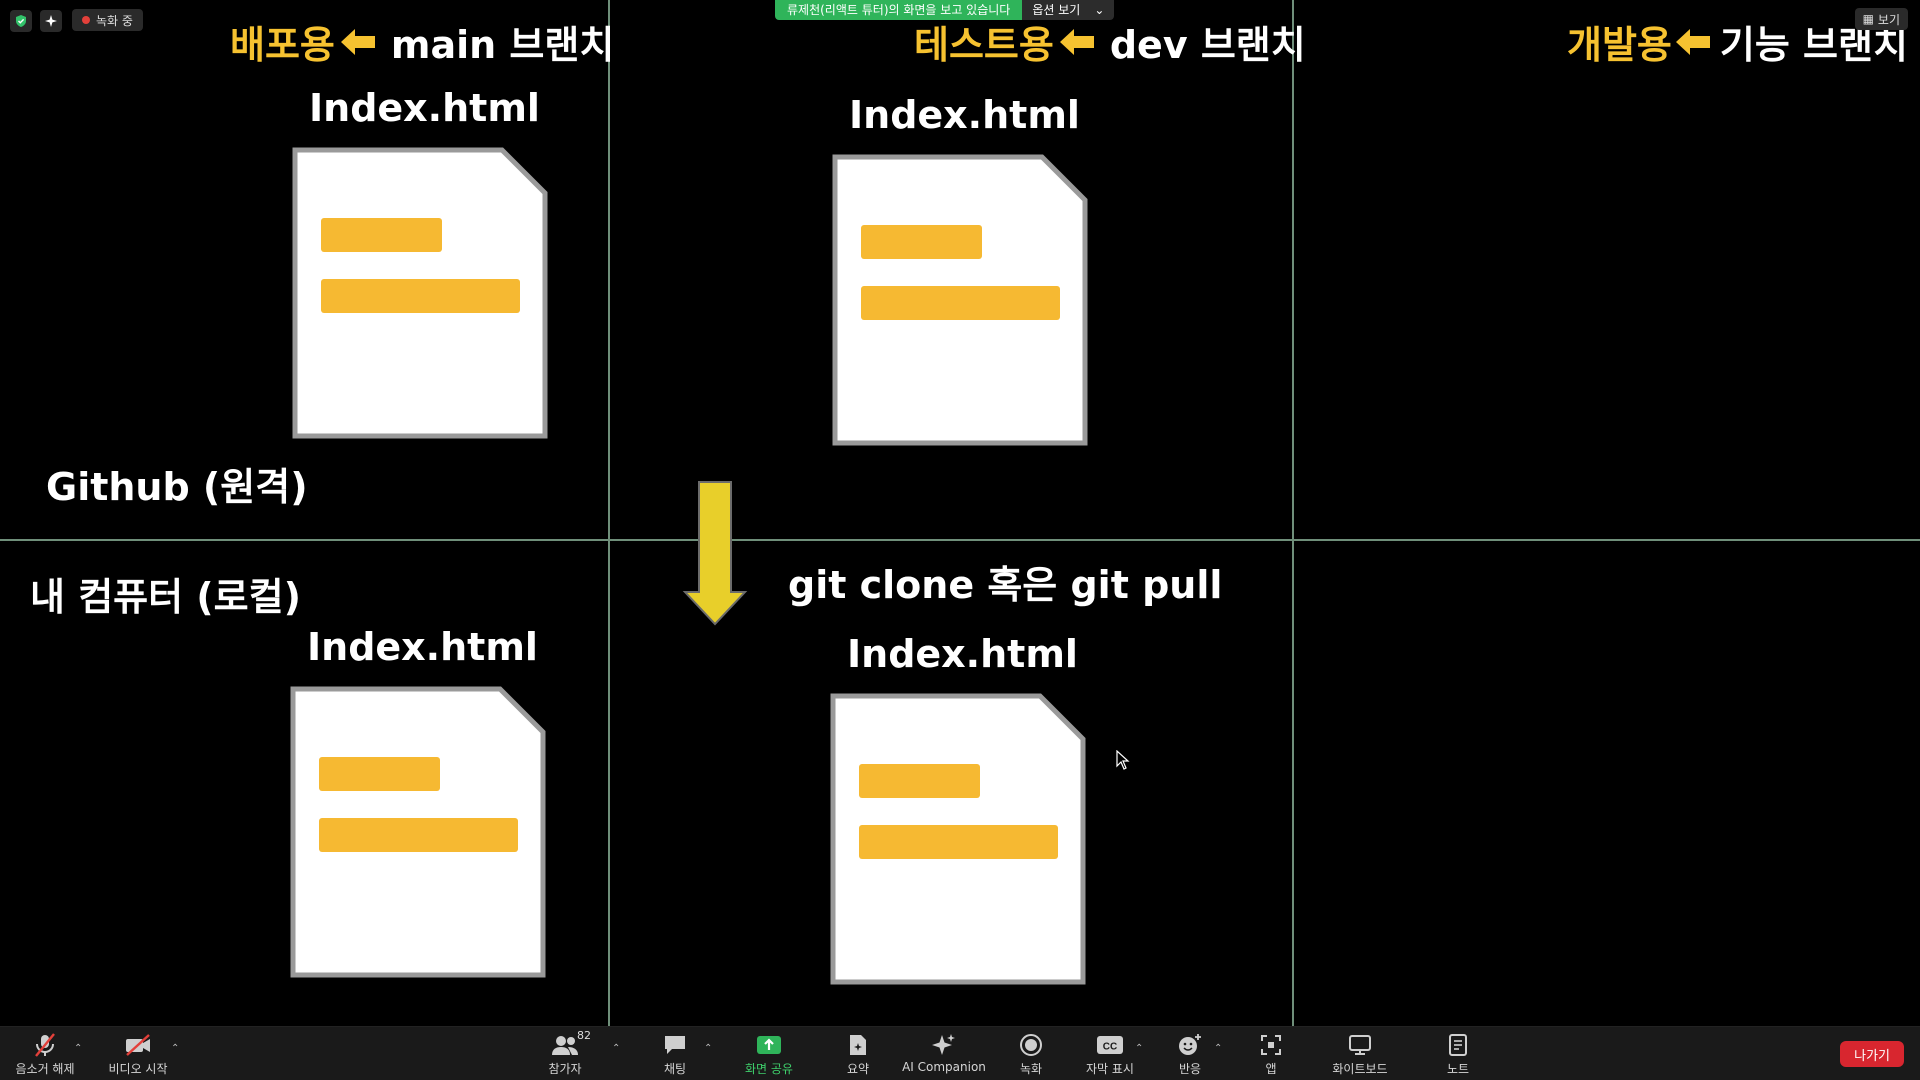 The width and height of the screenshot is (1920, 1080). What do you see at coordinates (1458, 1069) in the screenshot?
I see `notes-label: 노트` at bounding box center [1458, 1069].